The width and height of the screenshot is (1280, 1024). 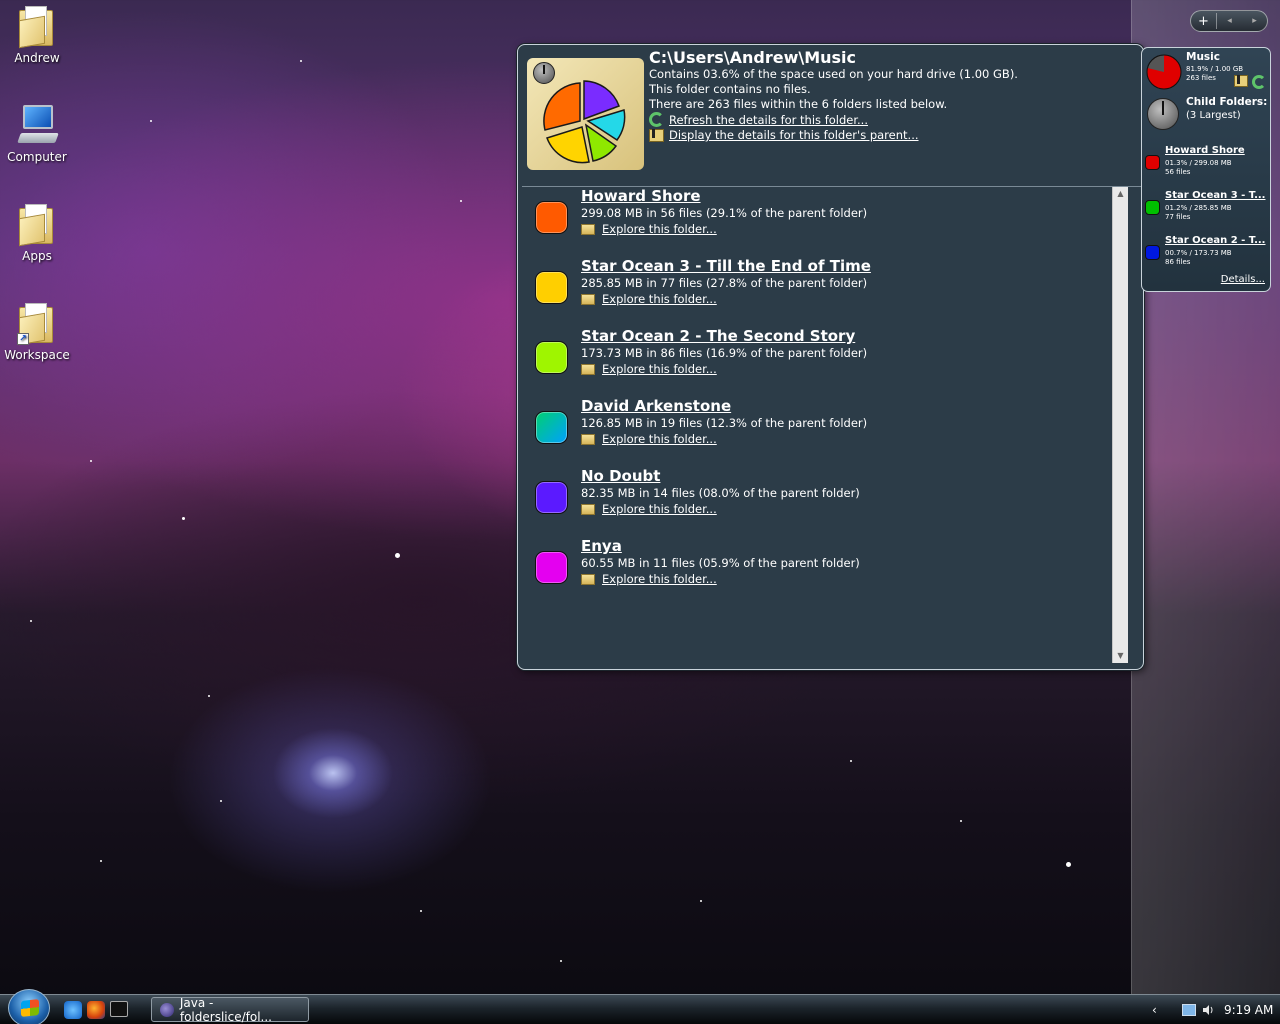 What do you see at coordinates (1120, 656) in the screenshot?
I see `scroll-down-icon: ▼` at bounding box center [1120, 656].